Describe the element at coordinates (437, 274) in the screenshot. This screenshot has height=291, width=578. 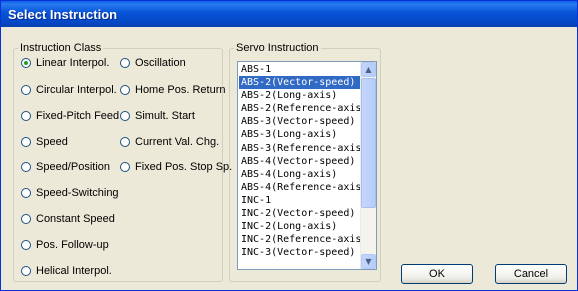
I see `ok-button: OK` at that location.